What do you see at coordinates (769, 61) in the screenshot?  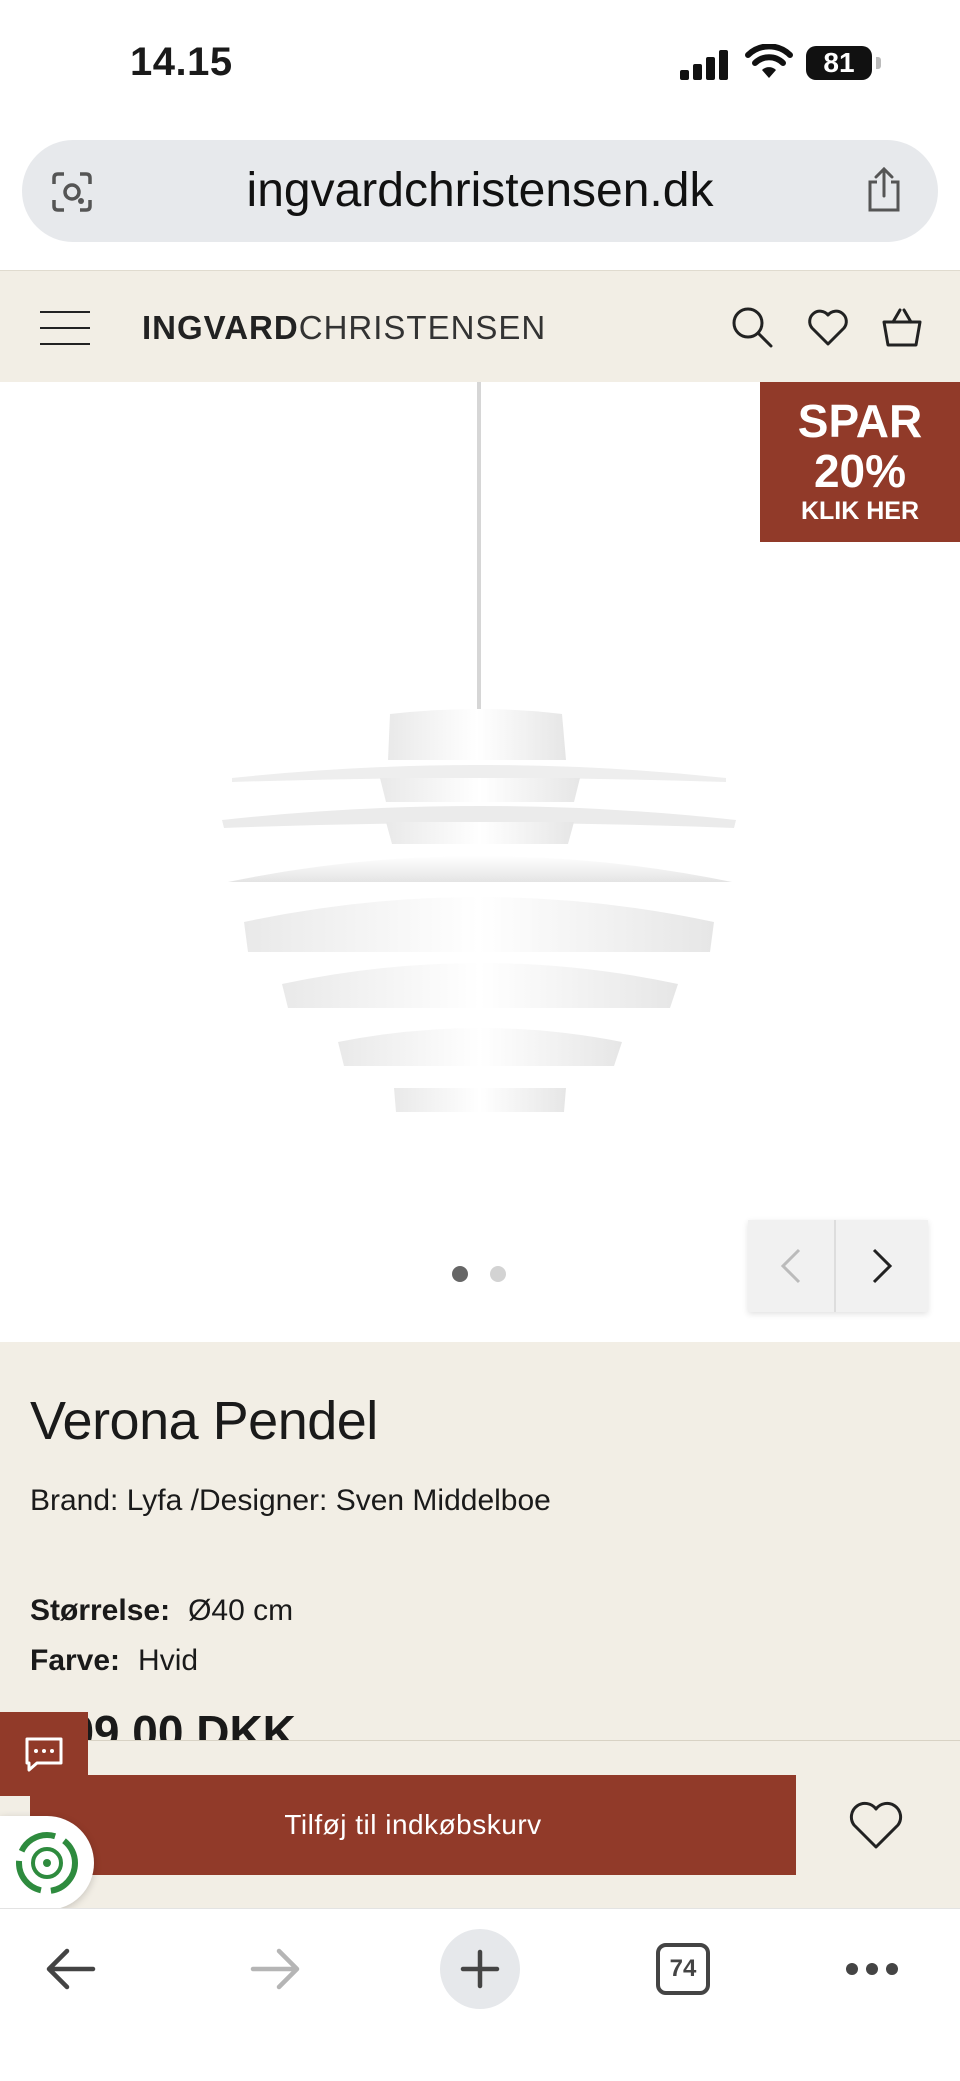 I see `wifi-icon` at bounding box center [769, 61].